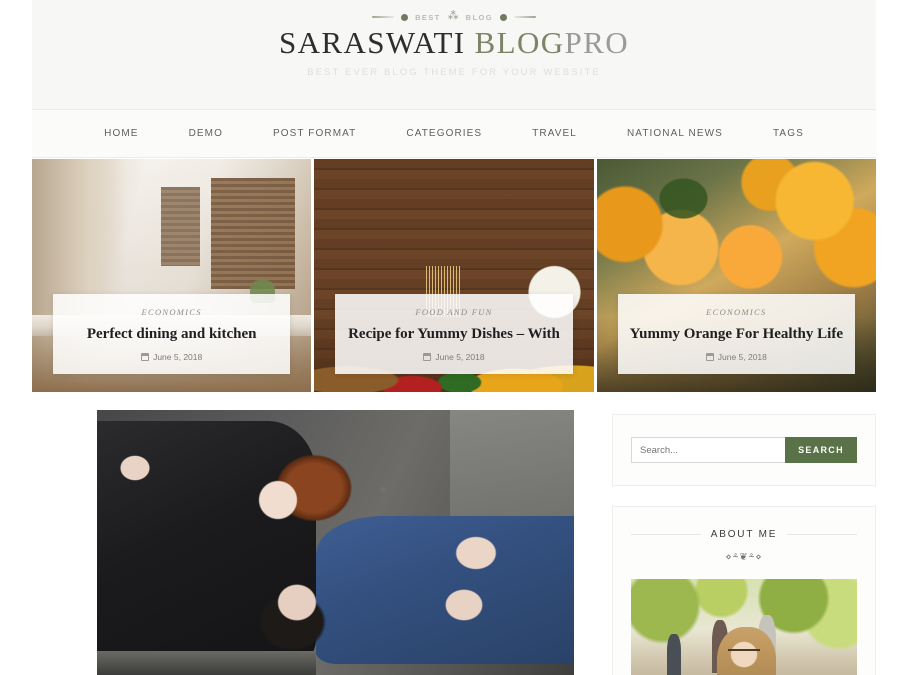 The width and height of the screenshot is (900, 675). Describe the element at coordinates (171, 312) in the screenshot. I see `featured-category-1: ECONOMICS` at that location.